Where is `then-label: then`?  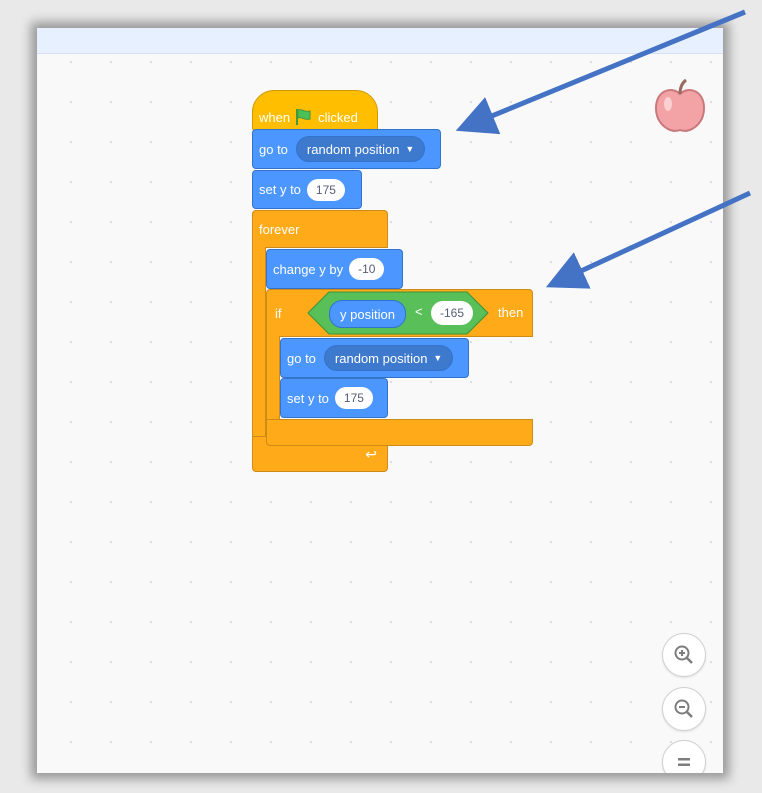 then-label: then is located at coordinates (511, 312).